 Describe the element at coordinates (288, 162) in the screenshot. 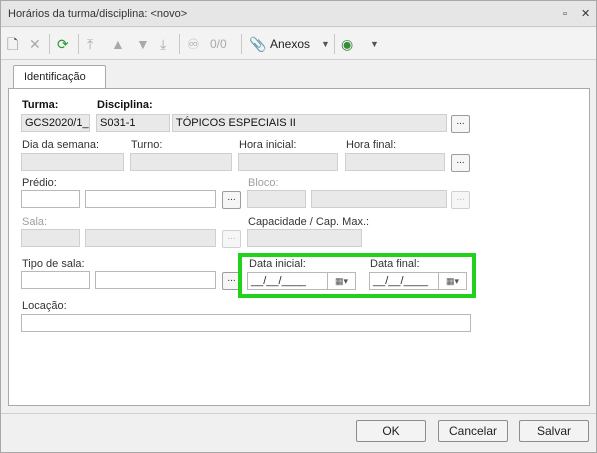

I see `hora-inicial-field` at that location.